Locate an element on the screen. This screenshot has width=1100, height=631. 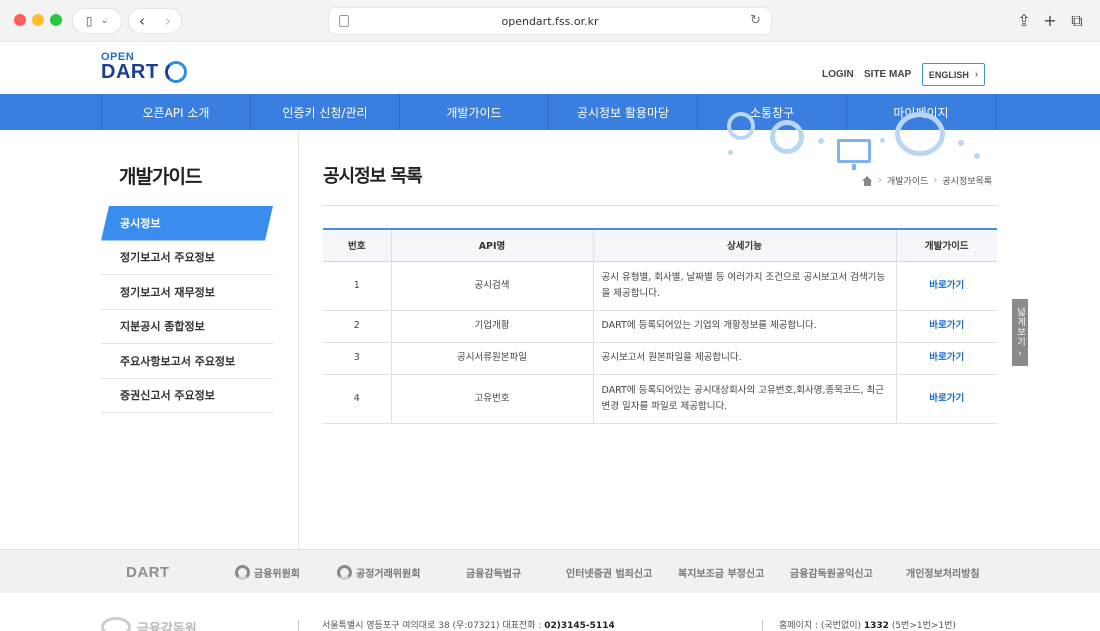
sidebar-icon: ▯ is located at coordinates (89, 21).